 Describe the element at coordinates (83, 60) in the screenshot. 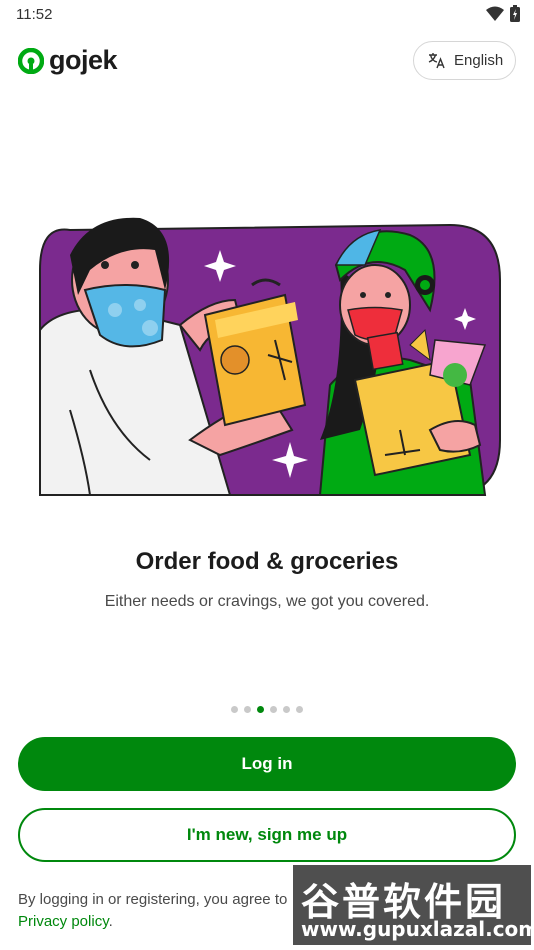

I see `logo-text: gojek` at that location.